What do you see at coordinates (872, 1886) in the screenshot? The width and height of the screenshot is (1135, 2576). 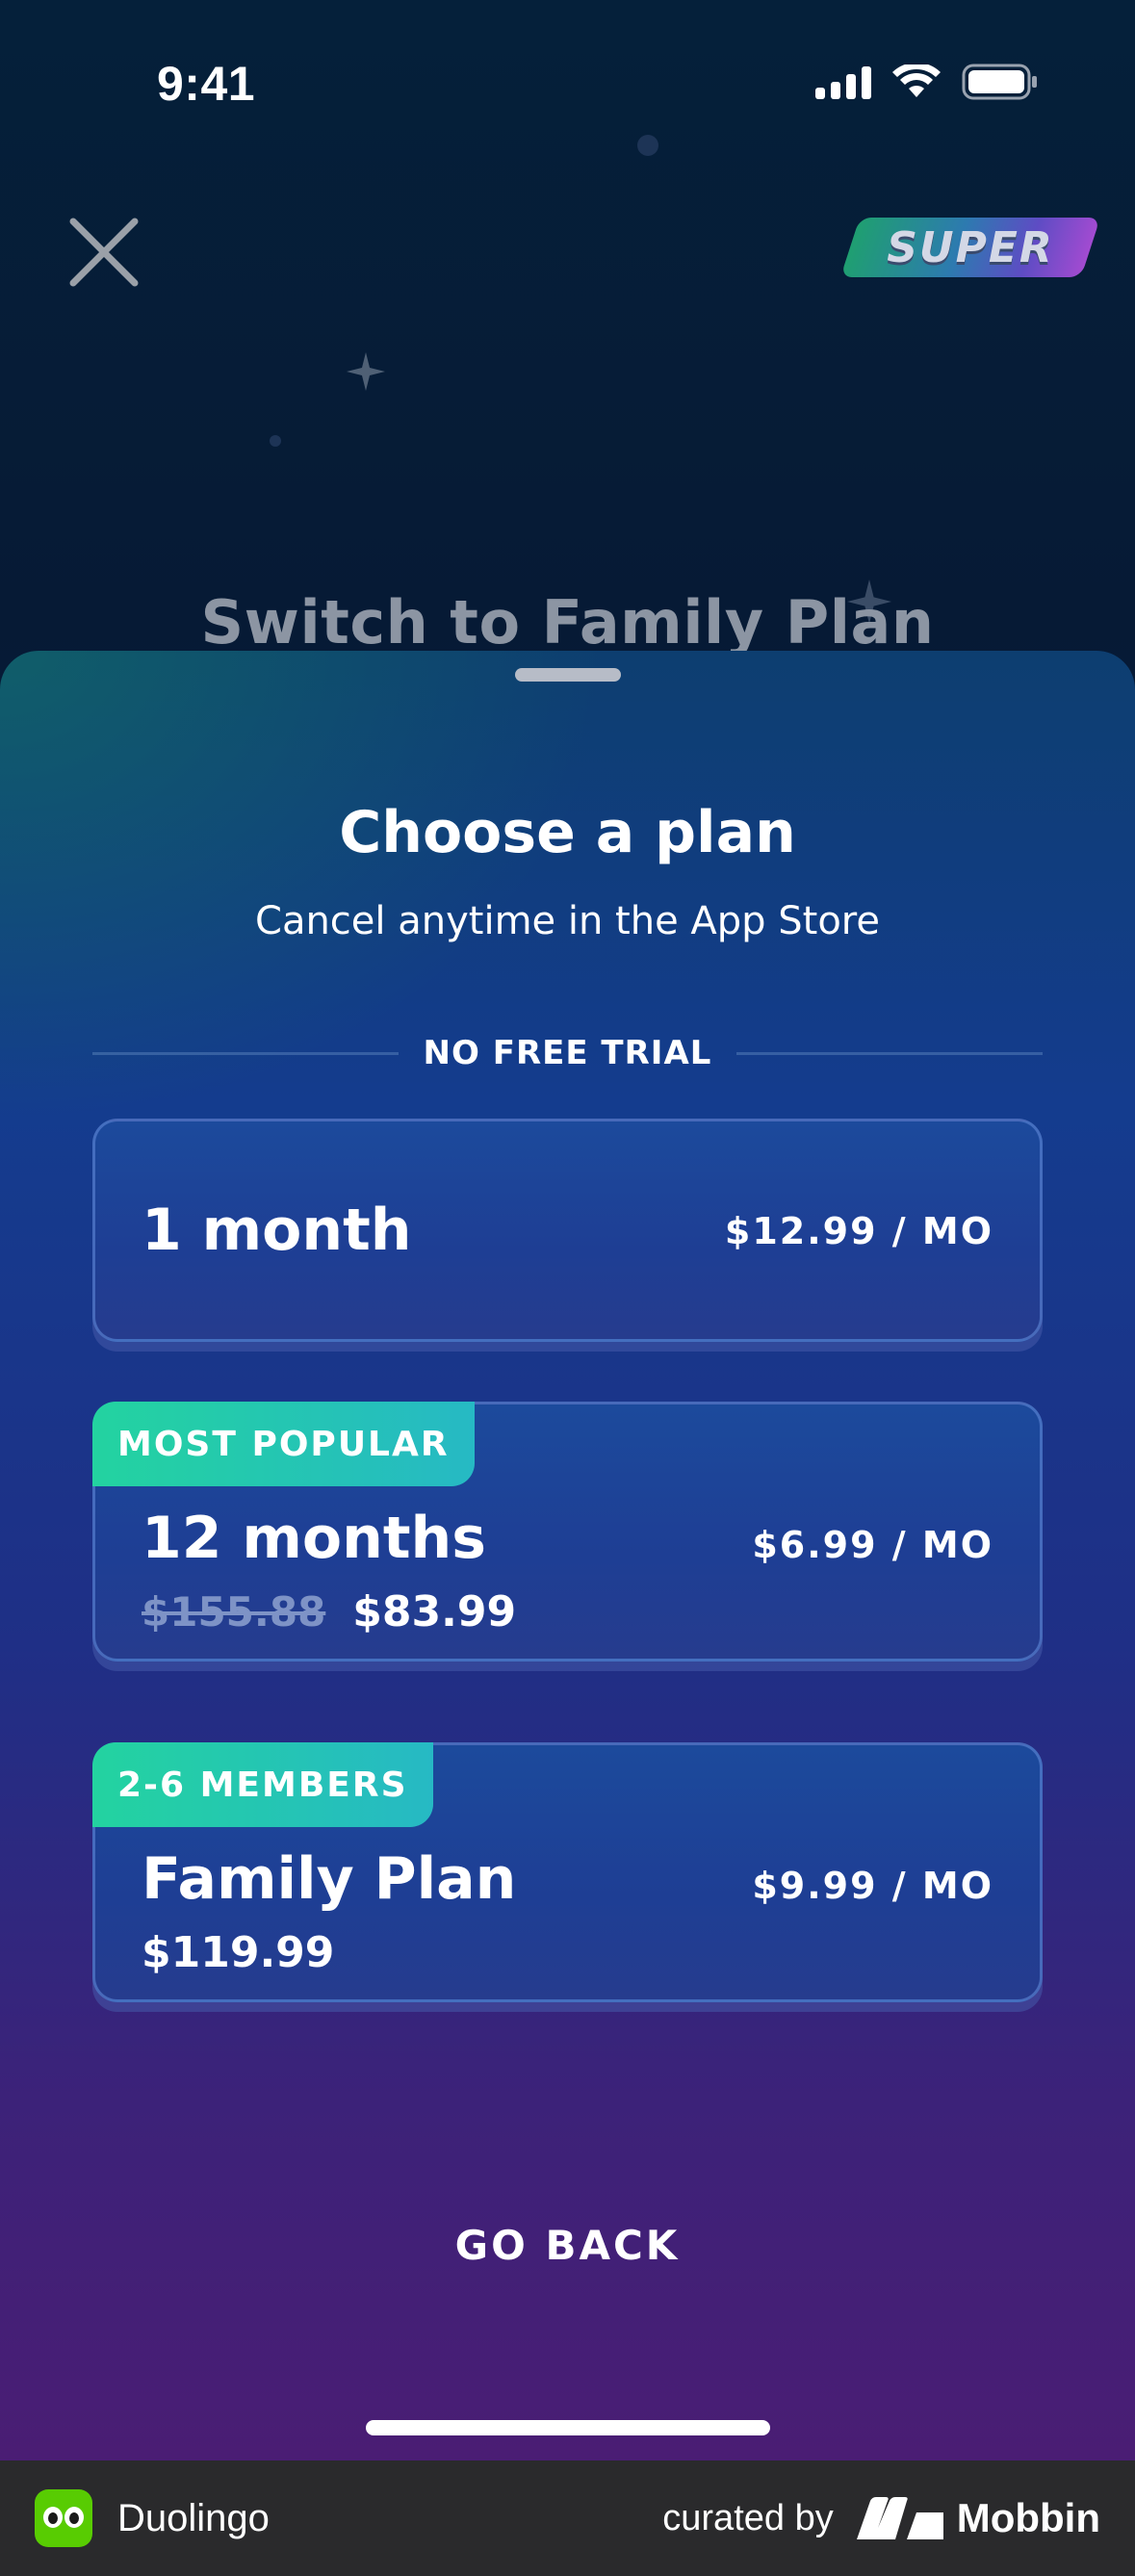 I see `plan-price: $9.99 / MO` at bounding box center [872, 1886].